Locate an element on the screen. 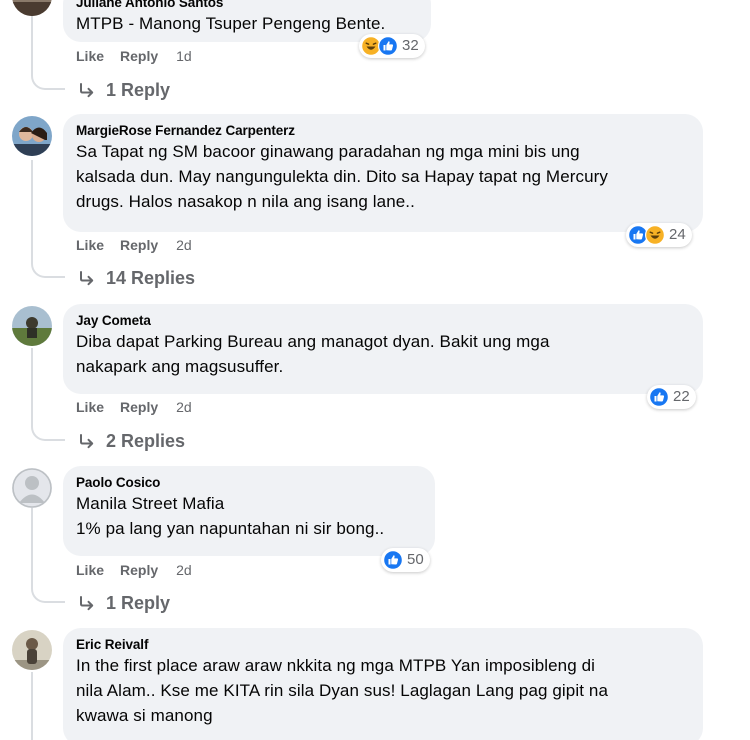 Image resolution: width=750 pixels, height=740 pixels. view-replies-link: 2 Replies is located at coordinates (131, 441).